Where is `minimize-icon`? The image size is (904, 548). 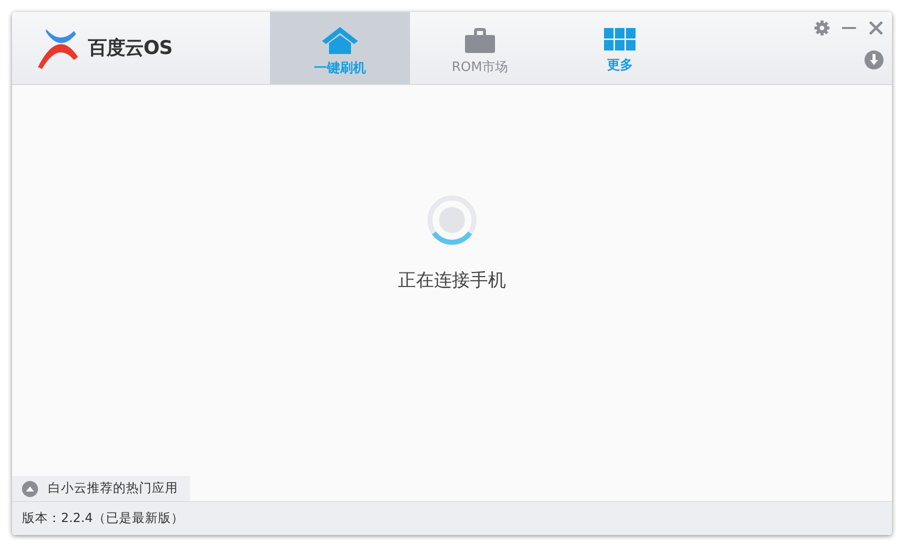
minimize-icon is located at coordinates (849, 28).